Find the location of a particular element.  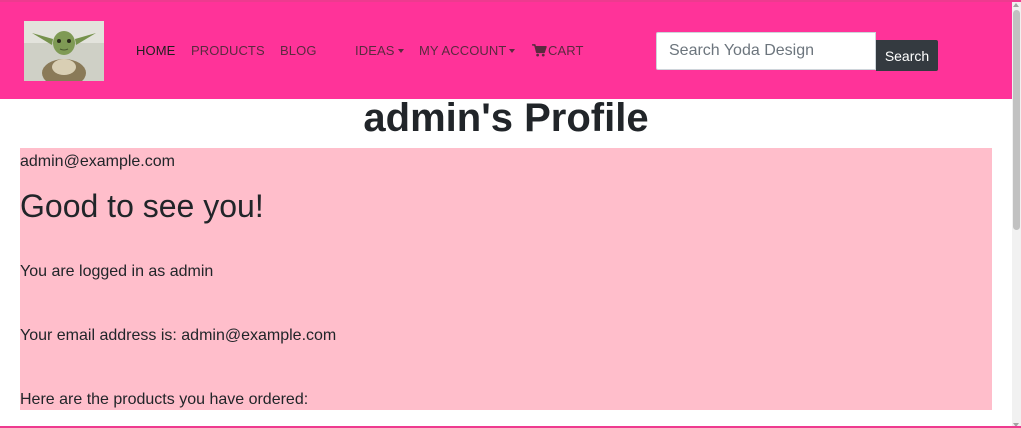

nav-products-link: PRODUCTS is located at coordinates (228, 50).